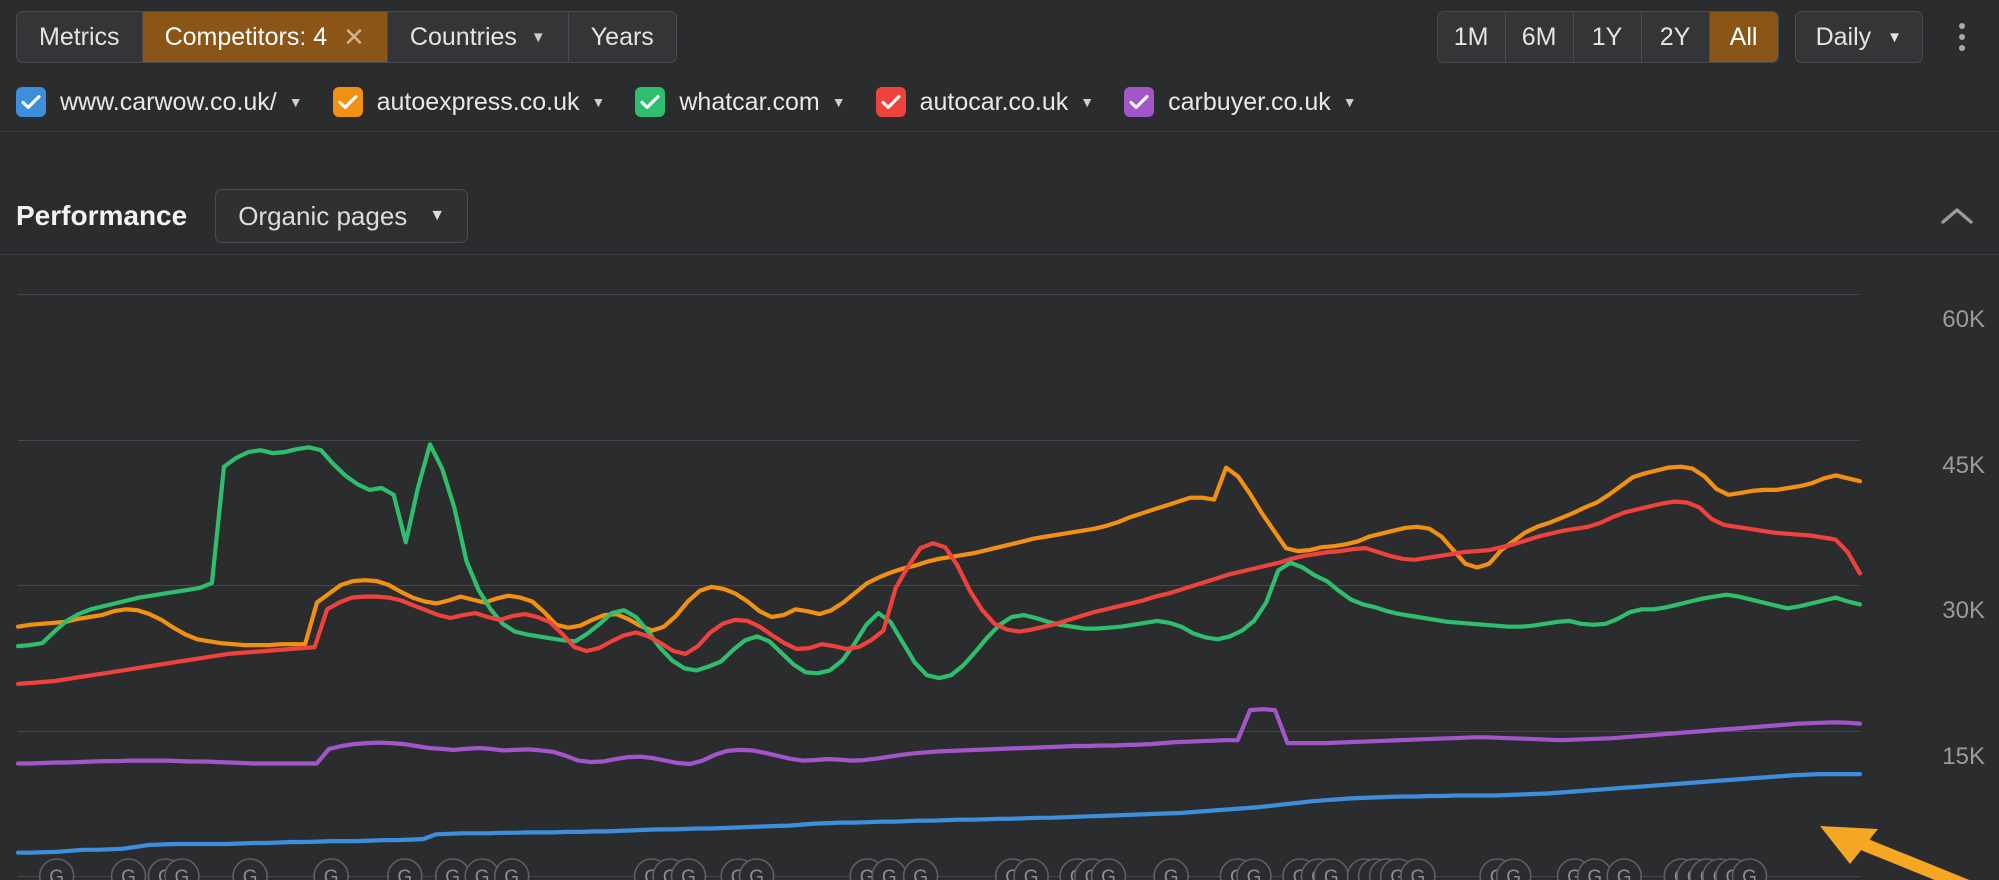  I want to click on legend-item-label: whatcar.com, so click(749, 101).